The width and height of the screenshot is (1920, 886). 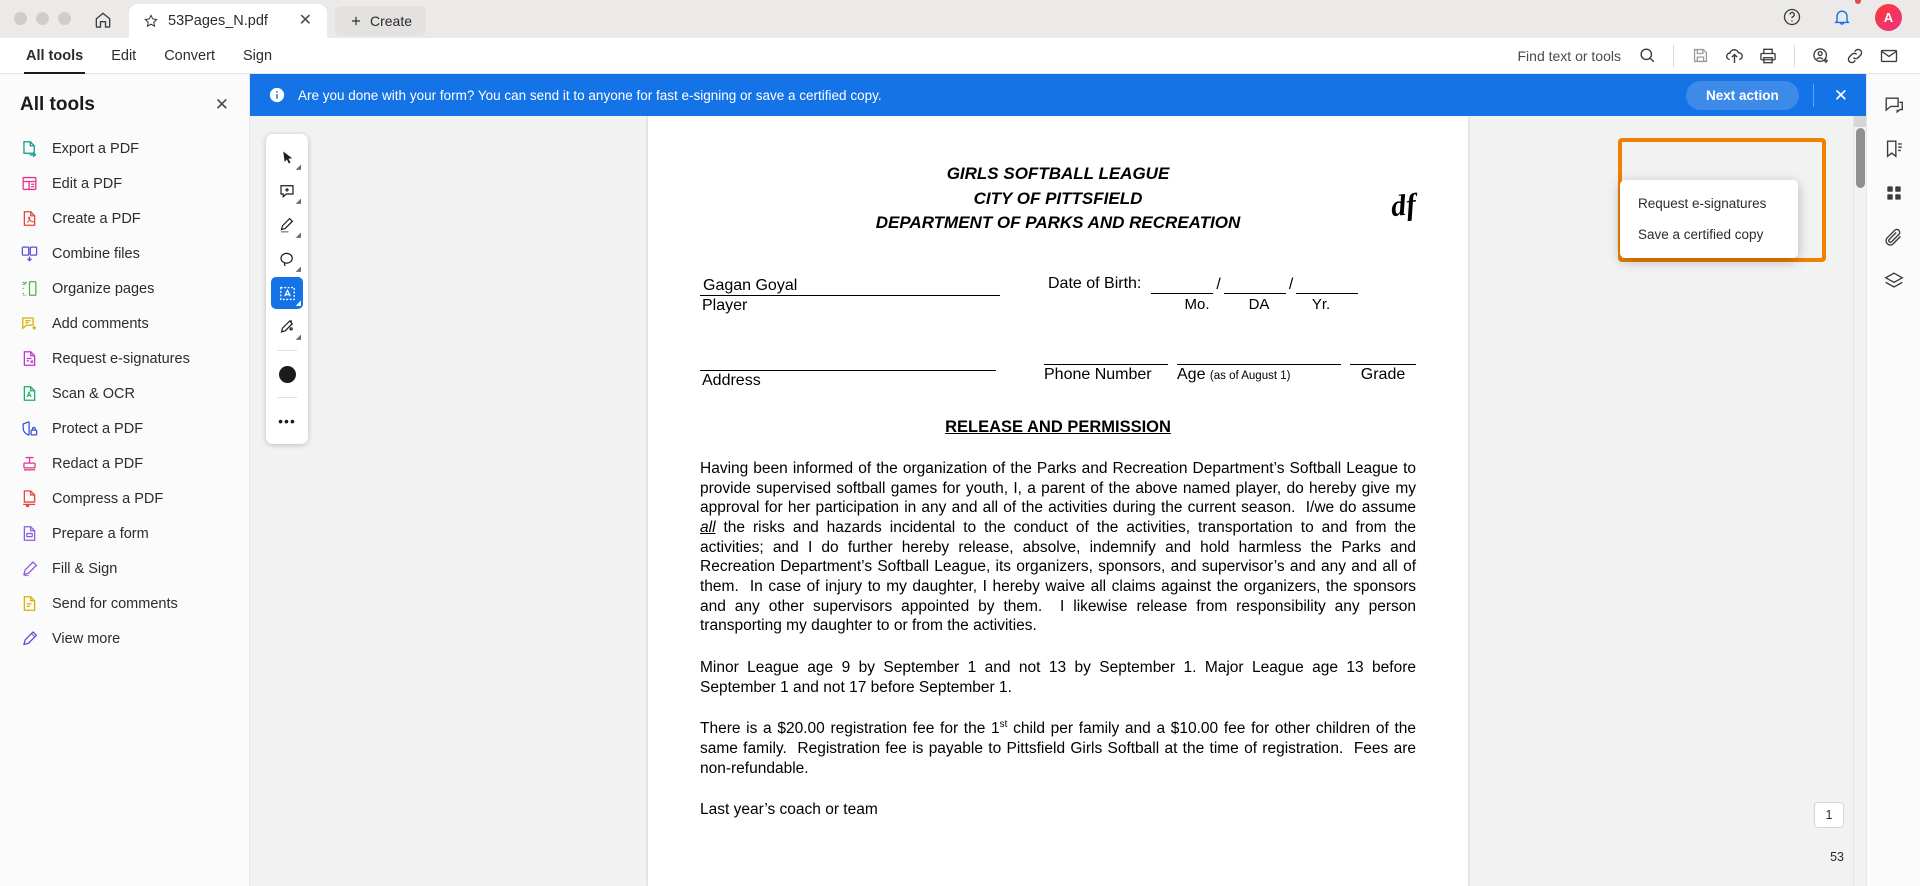 What do you see at coordinates (228, 21) in the screenshot?
I see `document-tab: 53Pages_N.pdf ✕` at bounding box center [228, 21].